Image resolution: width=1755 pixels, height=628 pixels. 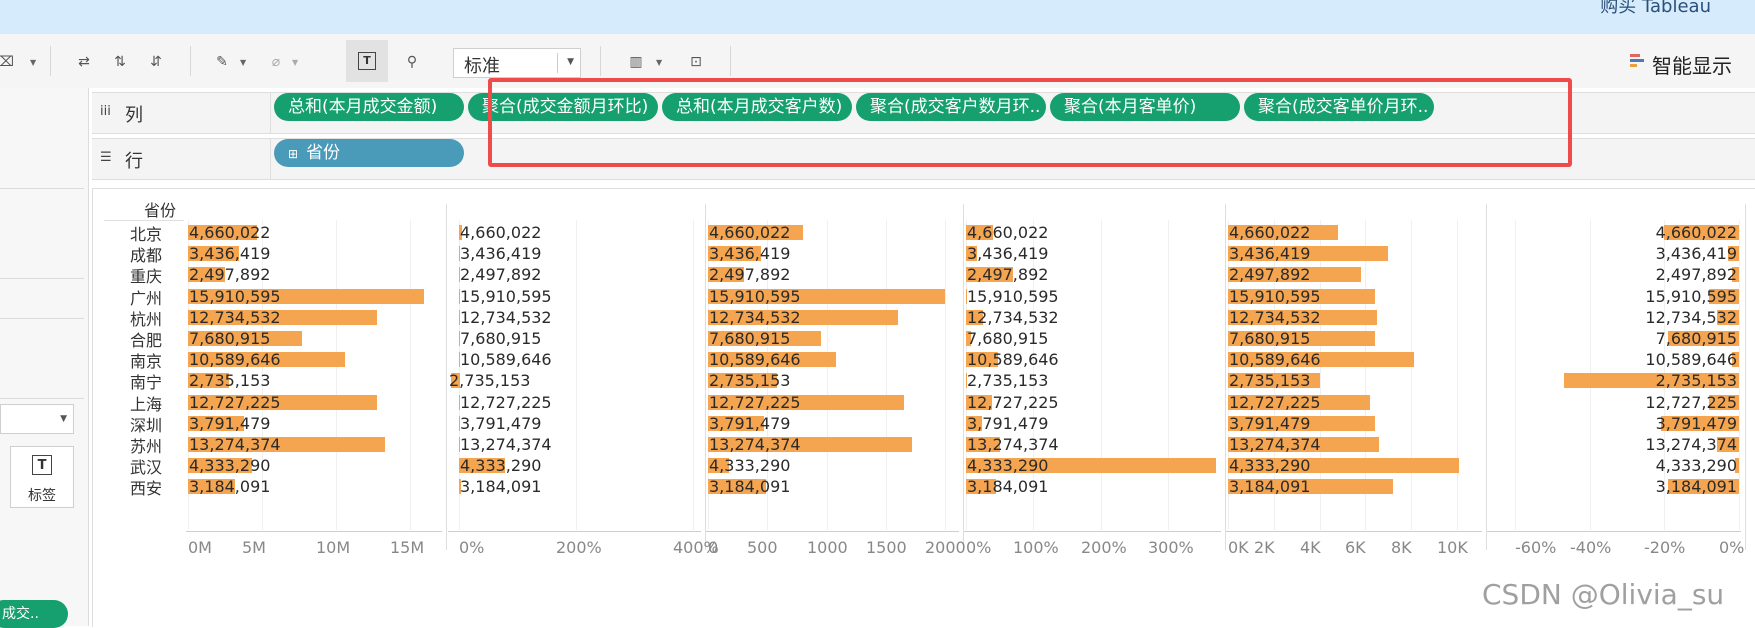 I want to click on columns-shelf-label: 列, so click(x=134, y=115).